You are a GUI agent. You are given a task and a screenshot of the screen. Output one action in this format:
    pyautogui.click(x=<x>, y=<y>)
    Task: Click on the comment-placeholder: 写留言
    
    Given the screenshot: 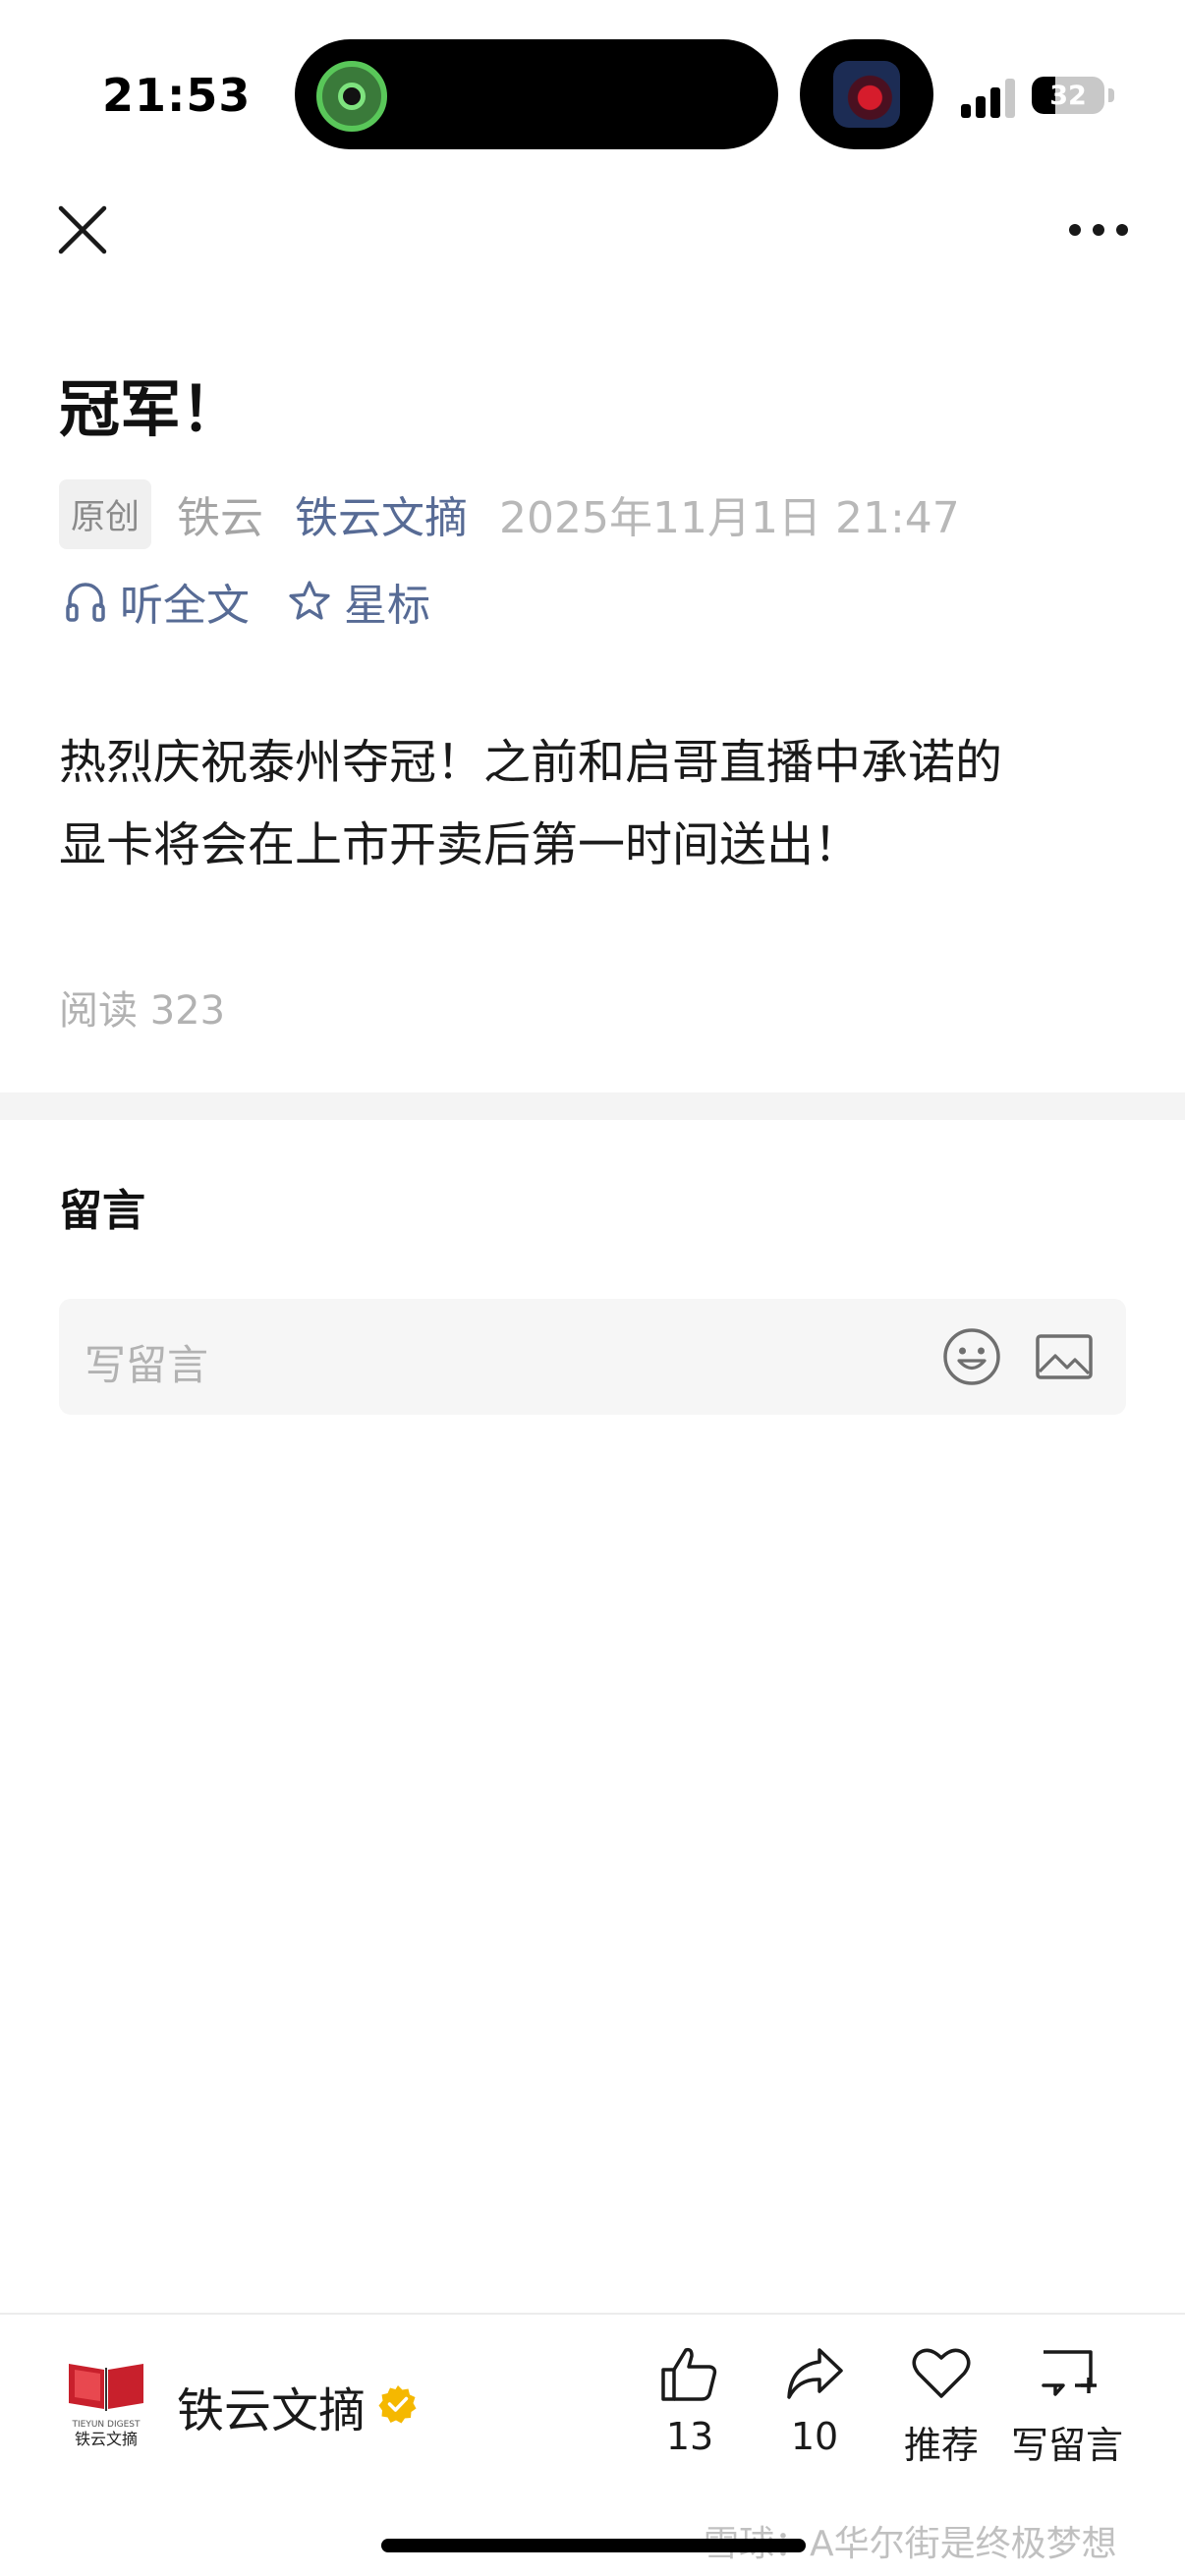 What is the action you would take?
    pyautogui.click(x=147, y=1365)
    